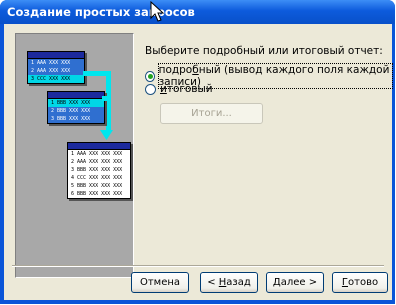 This screenshot has height=305, width=396. What do you see at coordinates (76, 111) in the screenshot?
I see `table-row: 2 BBB XXX XXX` at bounding box center [76, 111].